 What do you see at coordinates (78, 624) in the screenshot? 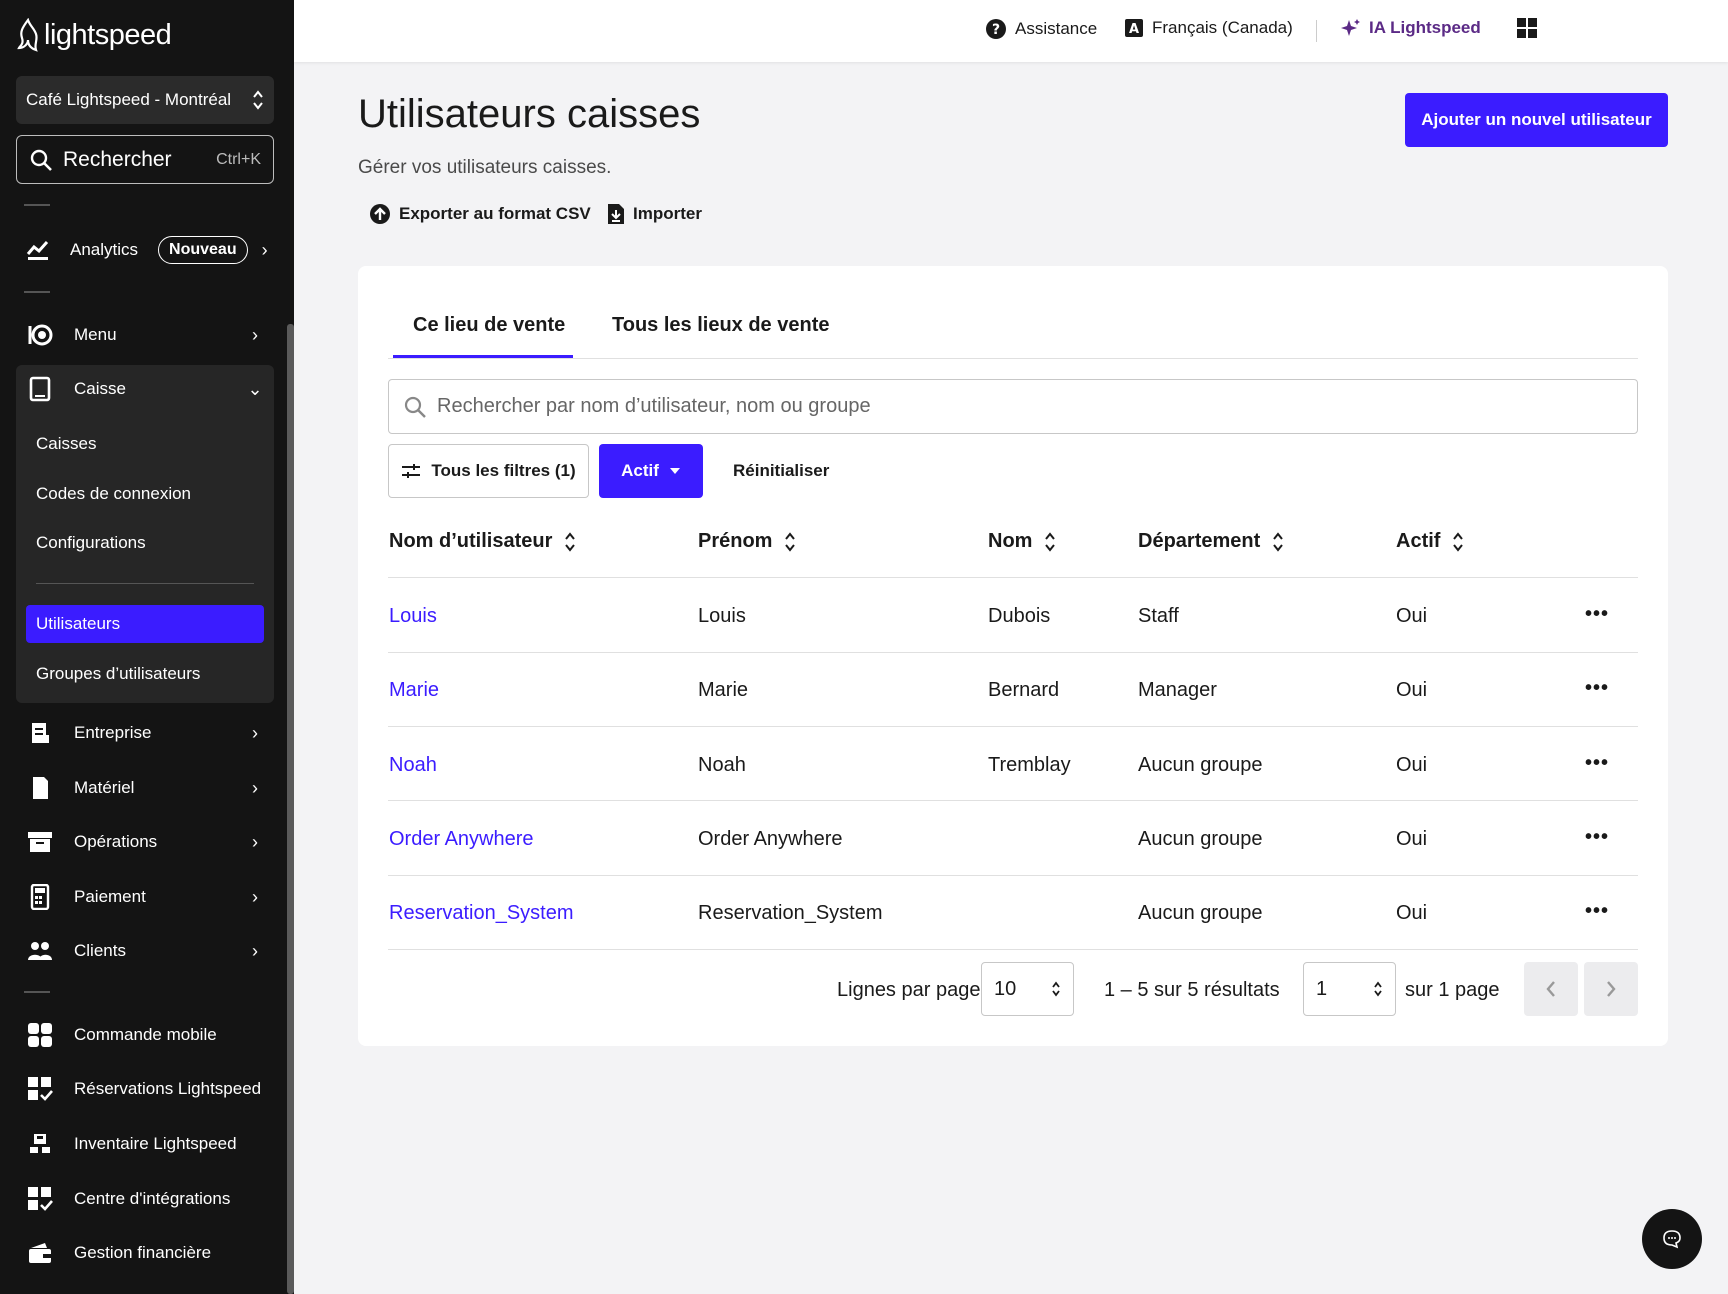
I see `sidebar-subitem-utilisateurs: Utilisateurs` at bounding box center [78, 624].